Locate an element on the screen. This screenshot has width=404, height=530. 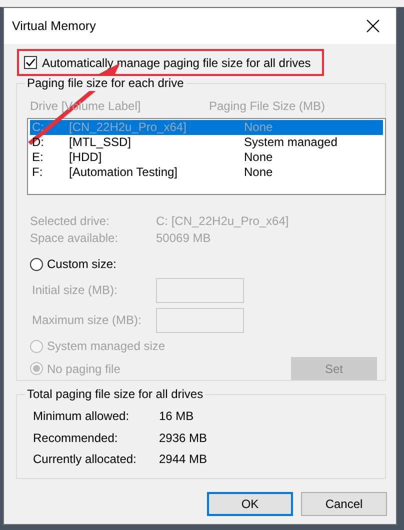
radio-label: No paging file is located at coordinates (83, 369).